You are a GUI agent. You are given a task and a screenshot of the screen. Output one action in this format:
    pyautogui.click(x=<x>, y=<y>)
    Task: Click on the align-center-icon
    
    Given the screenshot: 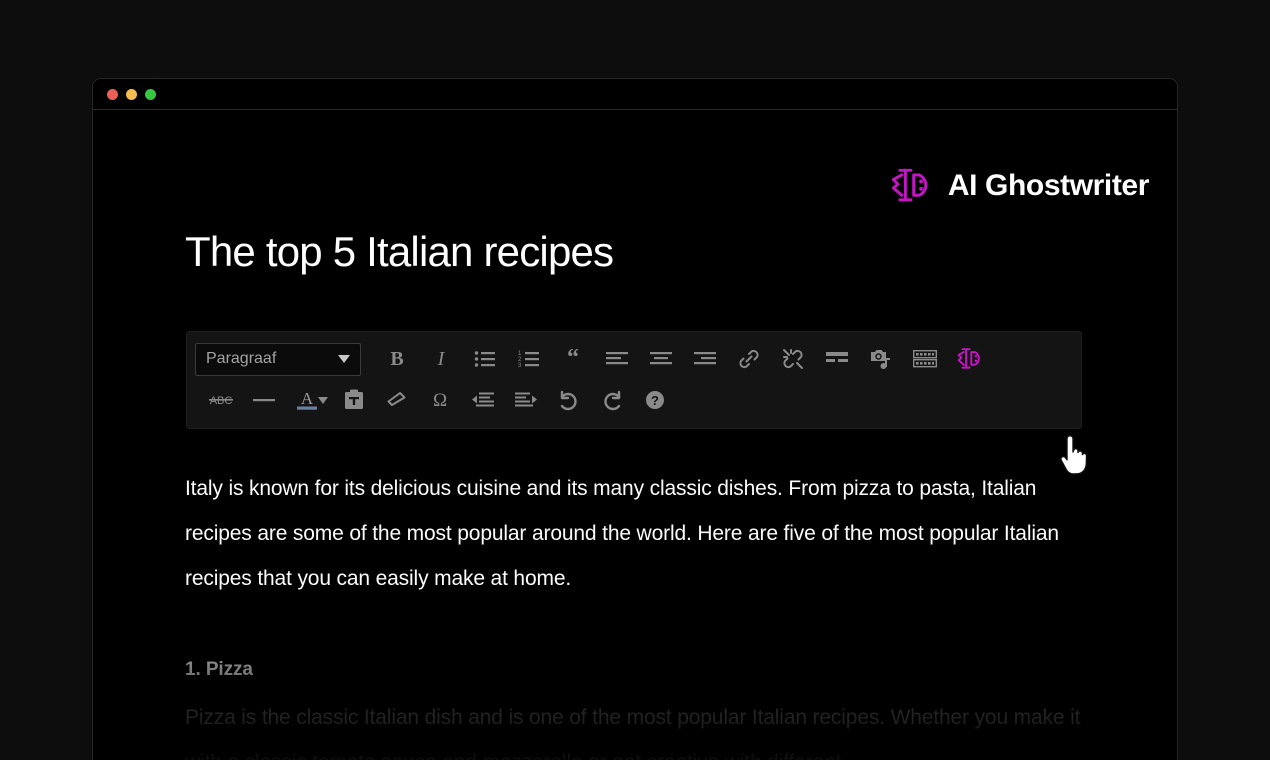 What is the action you would take?
    pyautogui.click(x=661, y=358)
    